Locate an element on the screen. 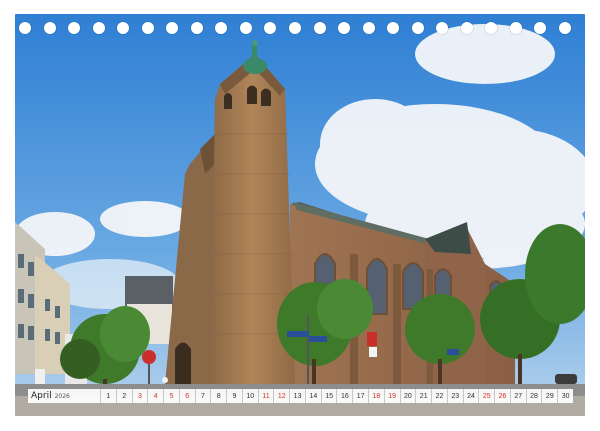  day-cell: 11 is located at coordinates (265, 396).